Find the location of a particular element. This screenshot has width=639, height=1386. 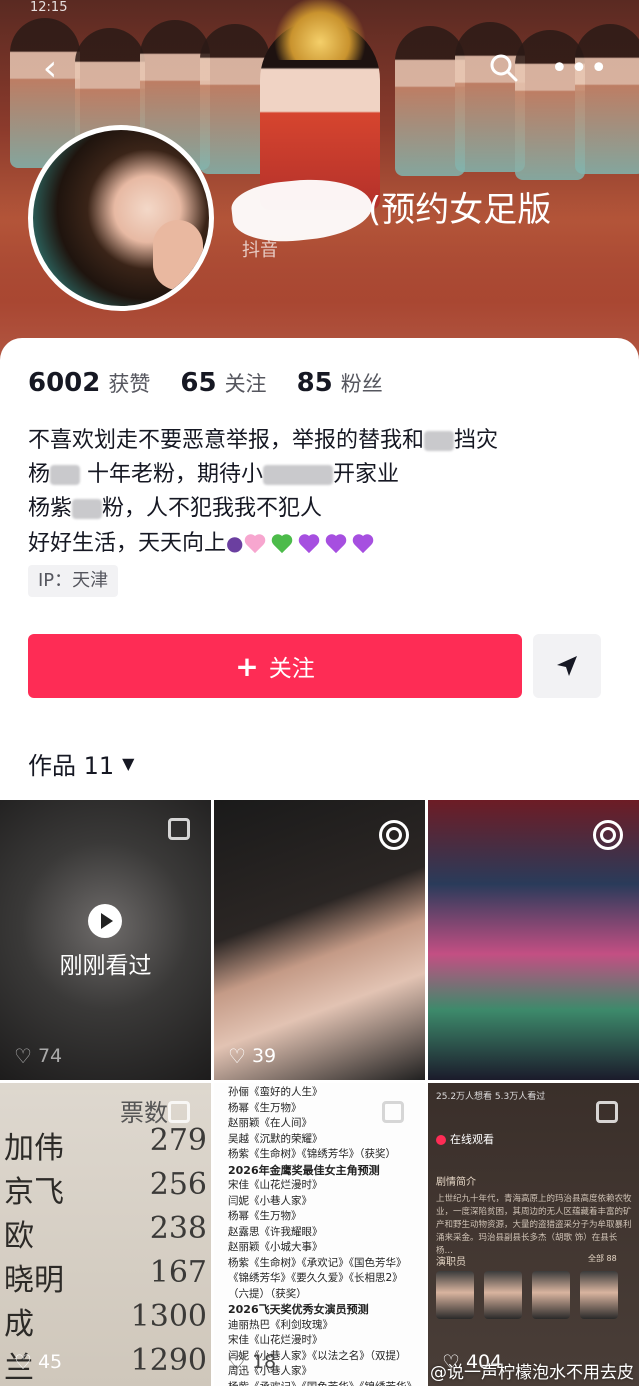

watermark: @说一声柠檬泡水不用去皮 is located at coordinates (532, 1373).